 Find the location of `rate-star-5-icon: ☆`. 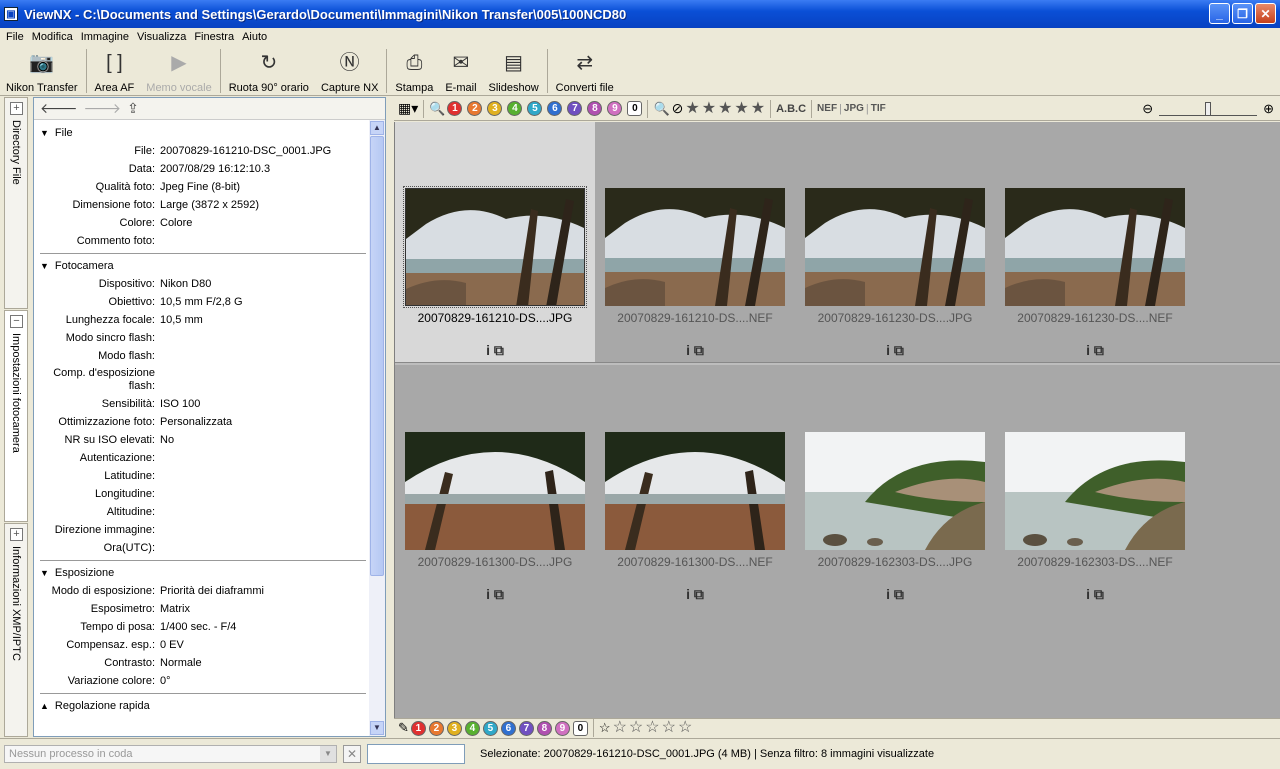

rate-star-5-icon: ☆ is located at coordinates (685, 728).